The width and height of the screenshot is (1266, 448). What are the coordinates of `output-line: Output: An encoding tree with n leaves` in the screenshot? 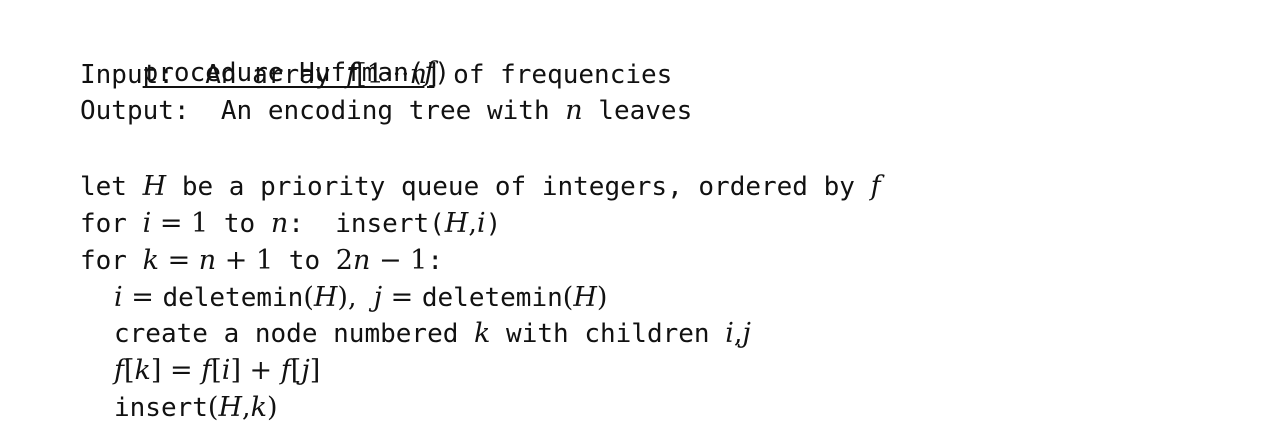 It's located at (386, 110).